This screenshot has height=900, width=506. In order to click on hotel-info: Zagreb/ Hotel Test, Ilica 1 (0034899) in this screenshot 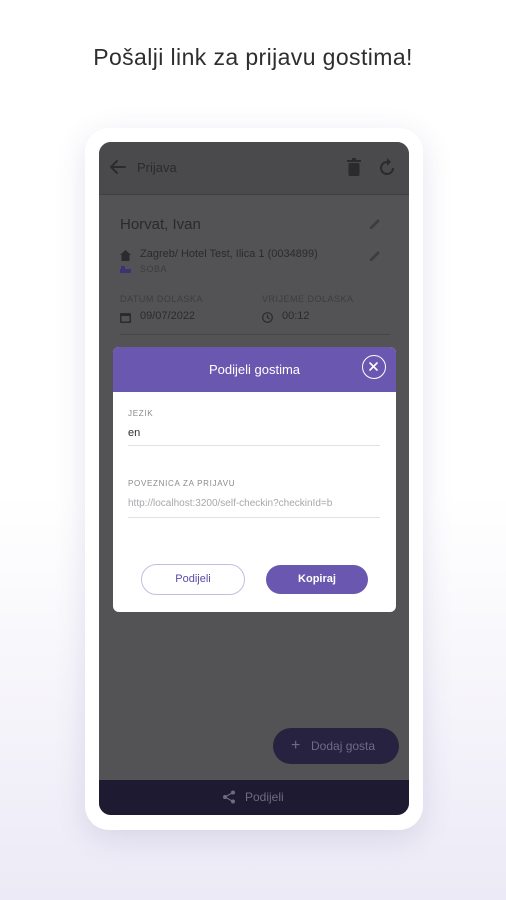, I will do `click(229, 254)`.